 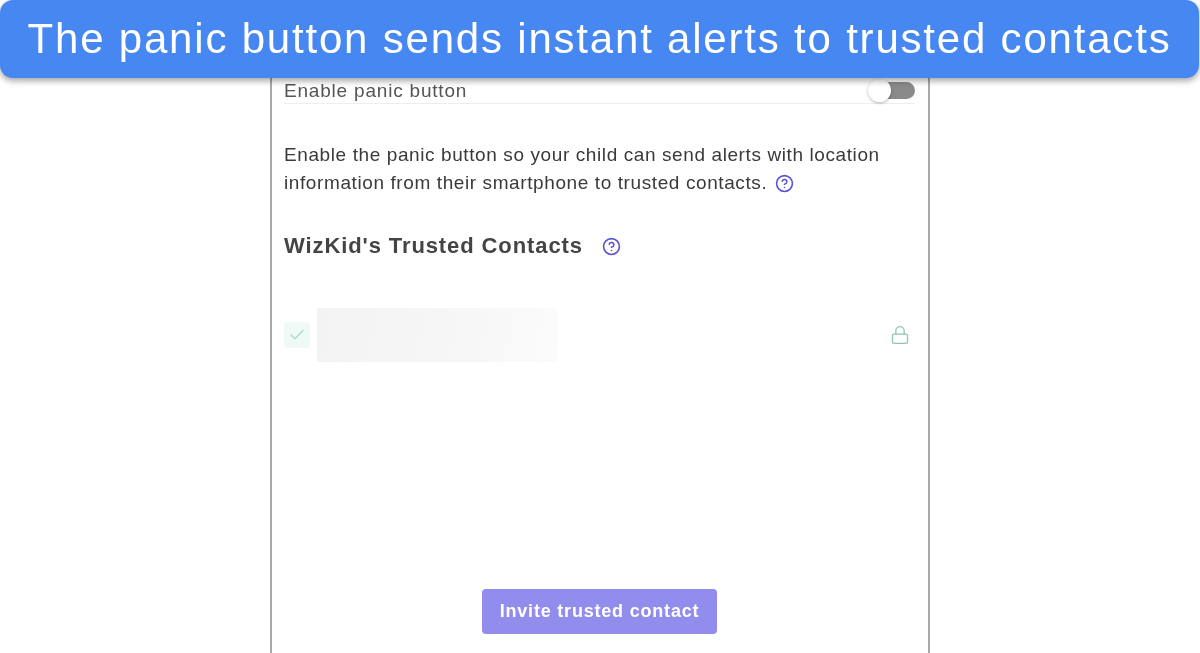 What do you see at coordinates (599, 39) in the screenshot?
I see `caption-text: The panic button sends instant alerts to trusted contacts` at bounding box center [599, 39].